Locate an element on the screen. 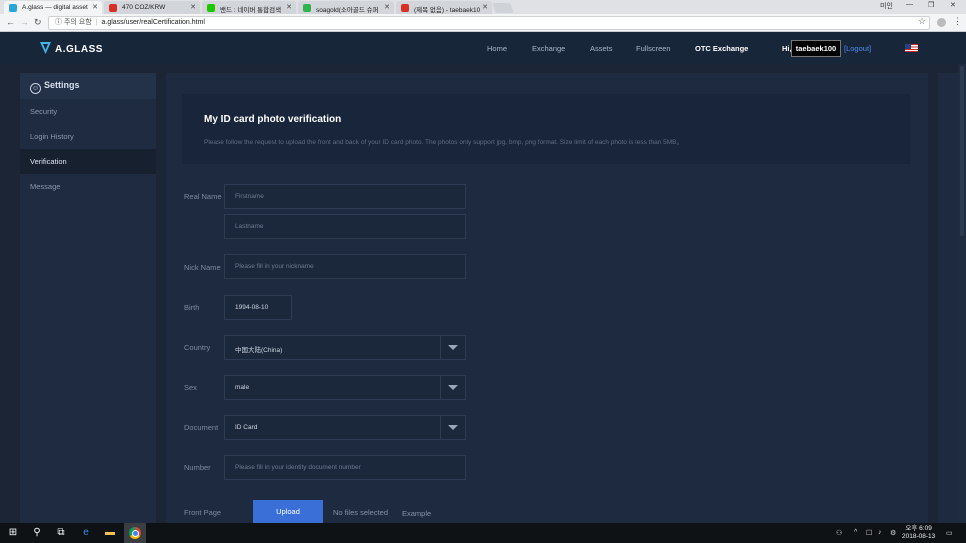 This screenshot has width=966, height=543. bookmark-star-icon: ☆ is located at coordinates (922, 21).